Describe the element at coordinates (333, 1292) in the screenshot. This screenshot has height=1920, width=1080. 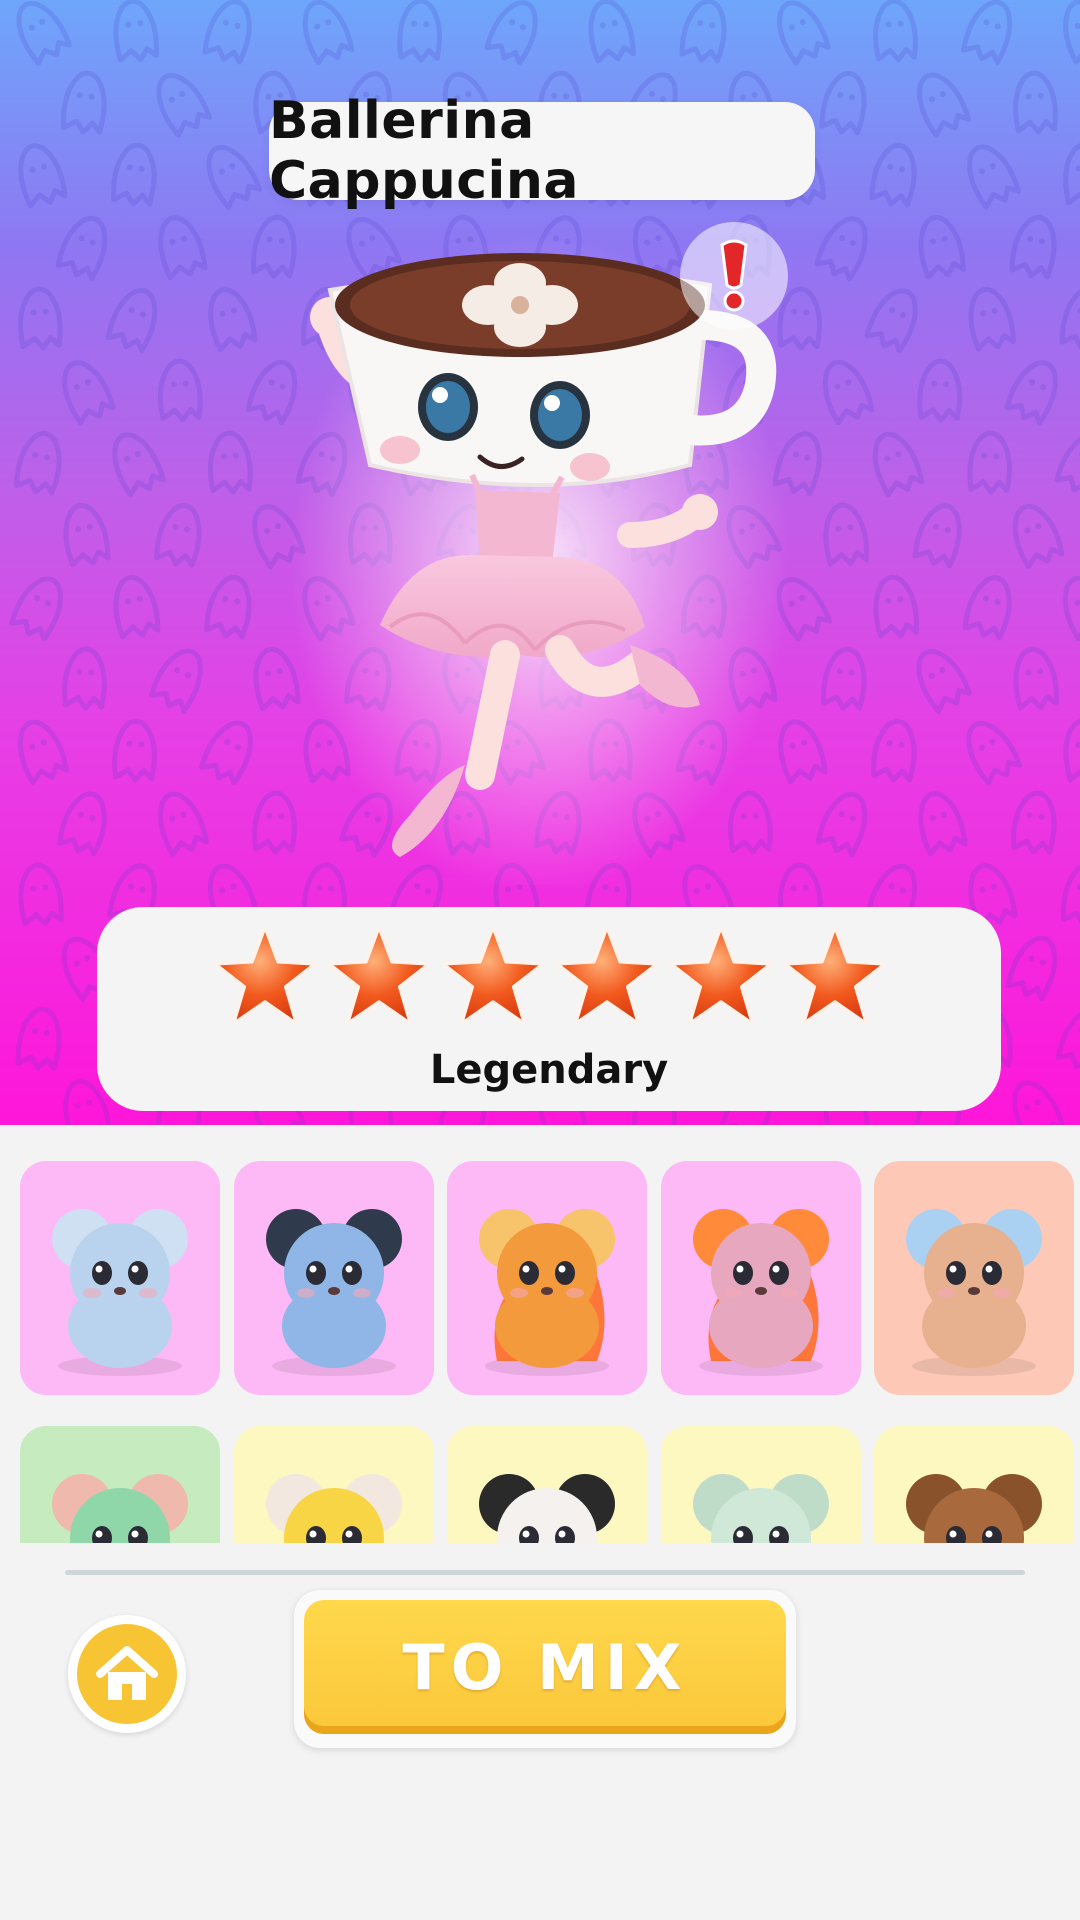
I see `ice-panda-icon` at that location.